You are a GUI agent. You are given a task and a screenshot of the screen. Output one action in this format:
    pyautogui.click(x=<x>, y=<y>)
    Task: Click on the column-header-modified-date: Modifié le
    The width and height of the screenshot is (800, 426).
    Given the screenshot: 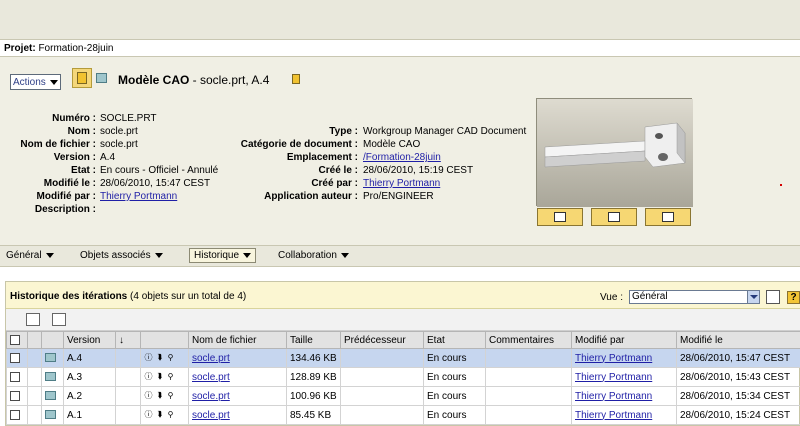 What is the action you would take?
    pyautogui.click(x=738, y=340)
    